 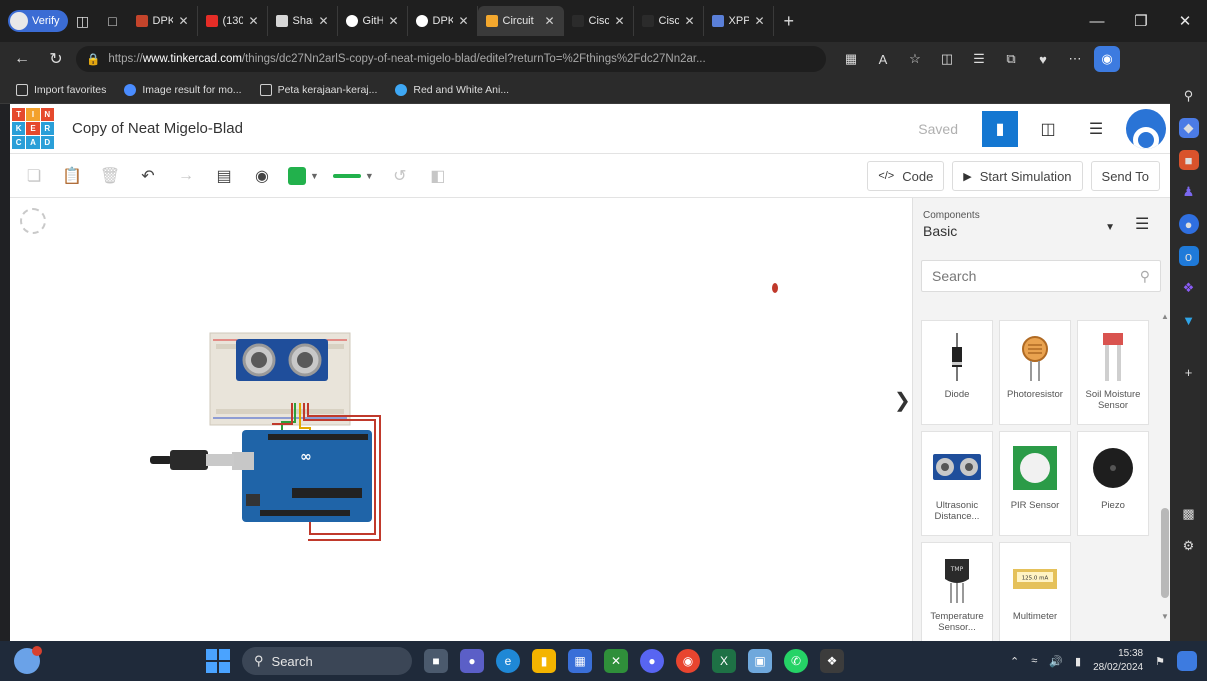 I want to click on notes-icon: ▤, so click(x=224, y=176).